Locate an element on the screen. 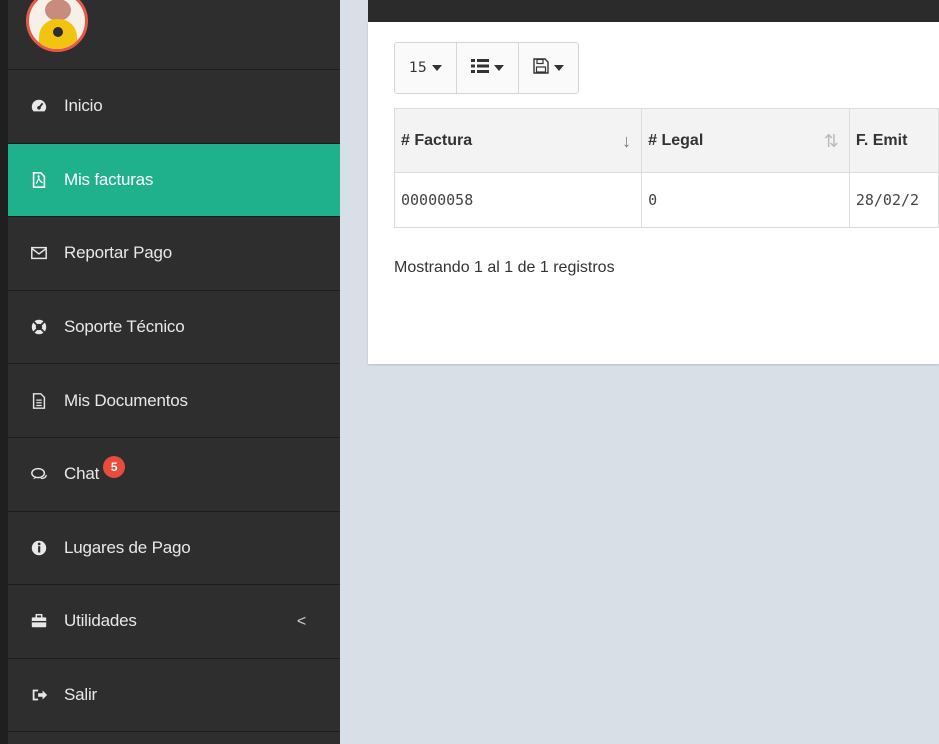 Image resolution: width=939 pixels, height=744 pixels. sort-both-icon: ⇅ is located at coordinates (831, 141).